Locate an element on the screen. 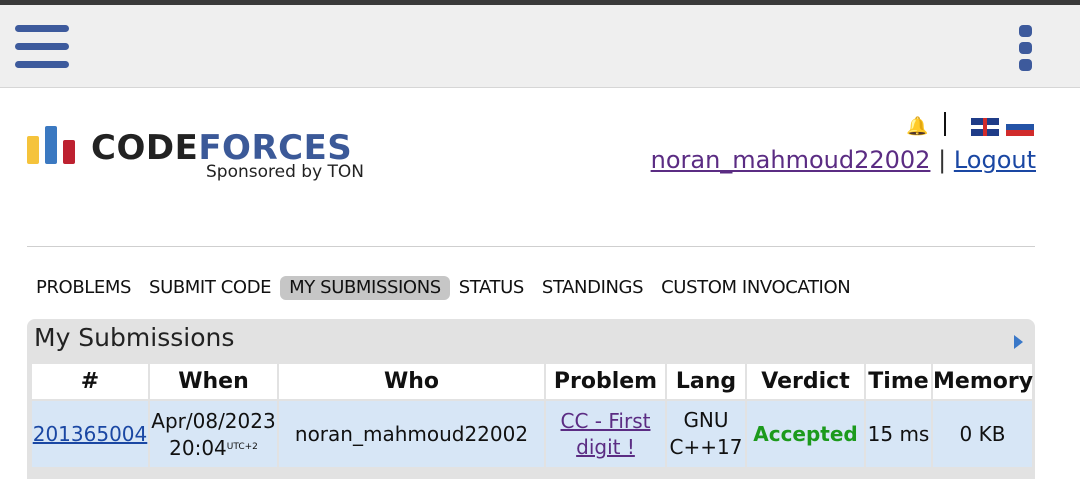 The image size is (1080, 479). vertical-dots-icon is located at coordinates (1026, 50).